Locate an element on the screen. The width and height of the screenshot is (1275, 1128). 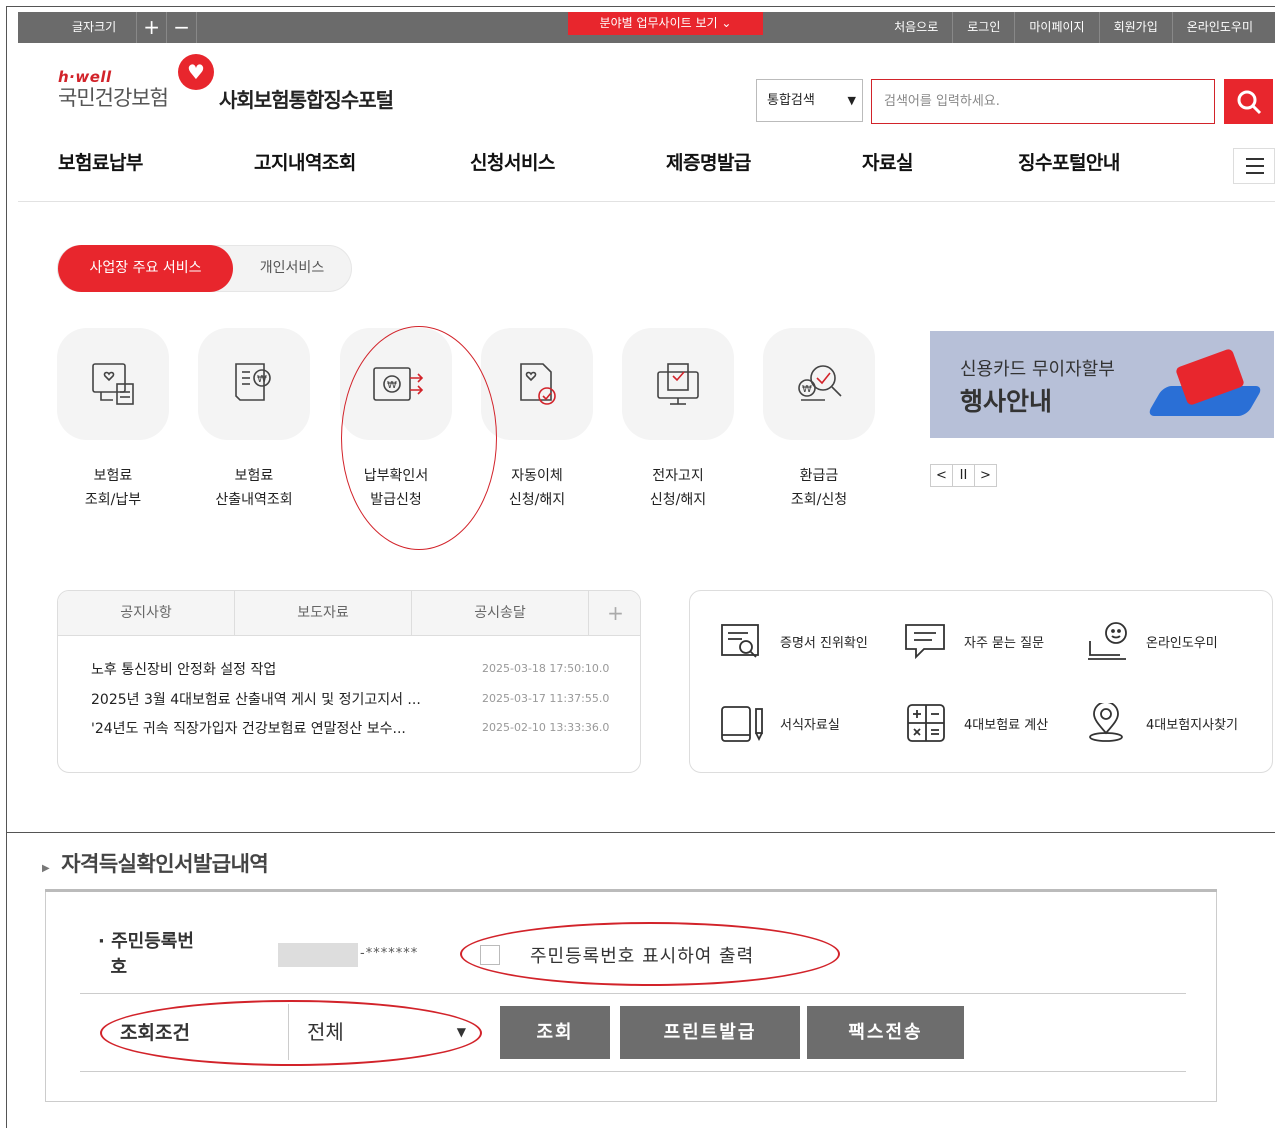
rrn-masked-back: -******* is located at coordinates (389, 953).